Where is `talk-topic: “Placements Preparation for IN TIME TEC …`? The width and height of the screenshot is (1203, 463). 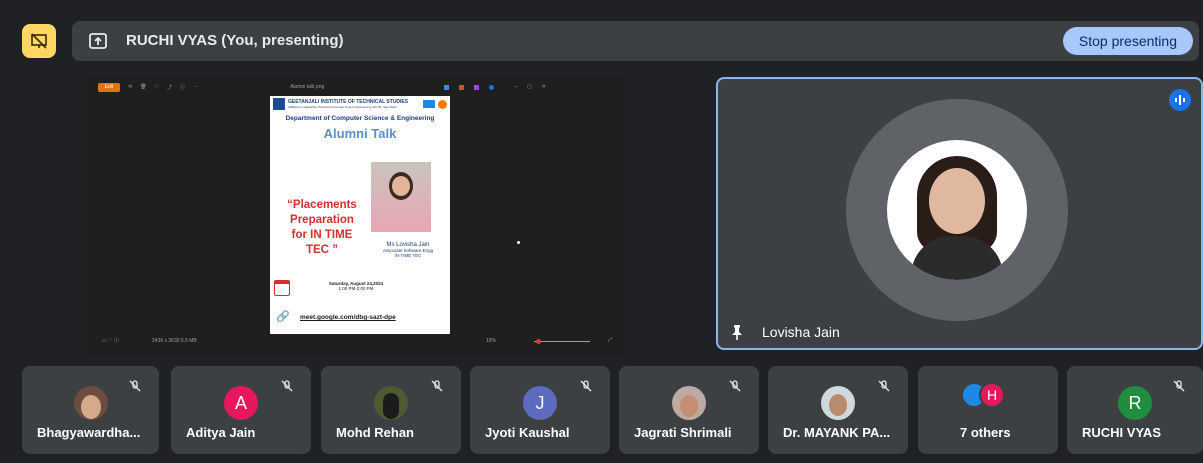 talk-topic: “Placements Preparation for IN TIME TEC … is located at coordinates (322, 227).